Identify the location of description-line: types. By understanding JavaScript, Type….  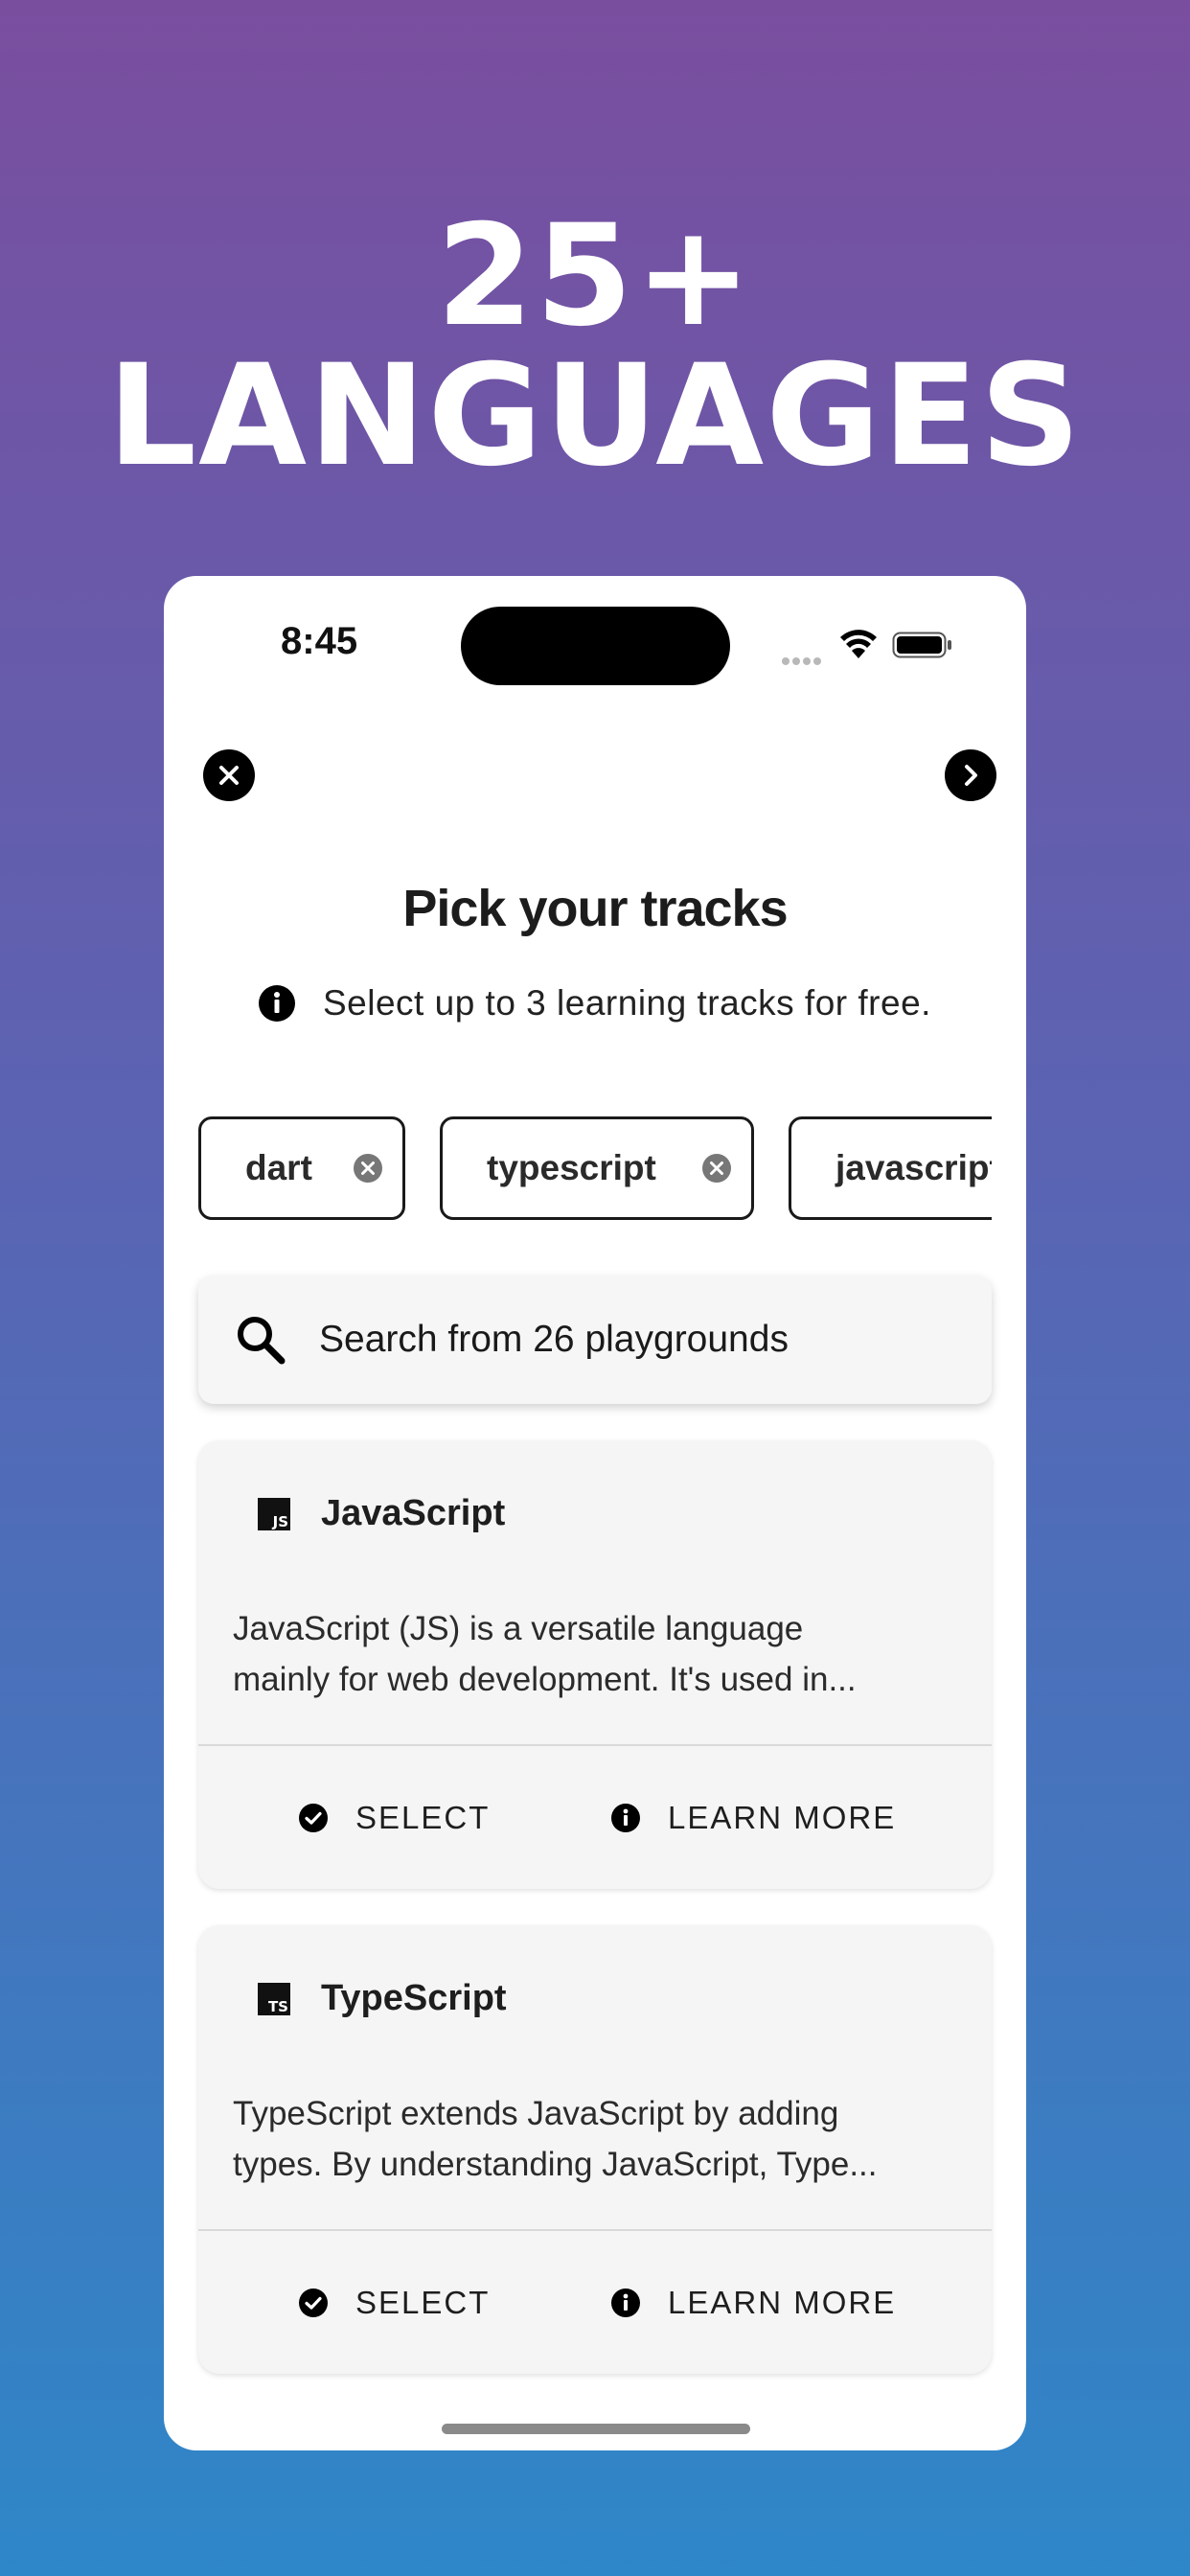
(556, 2164).